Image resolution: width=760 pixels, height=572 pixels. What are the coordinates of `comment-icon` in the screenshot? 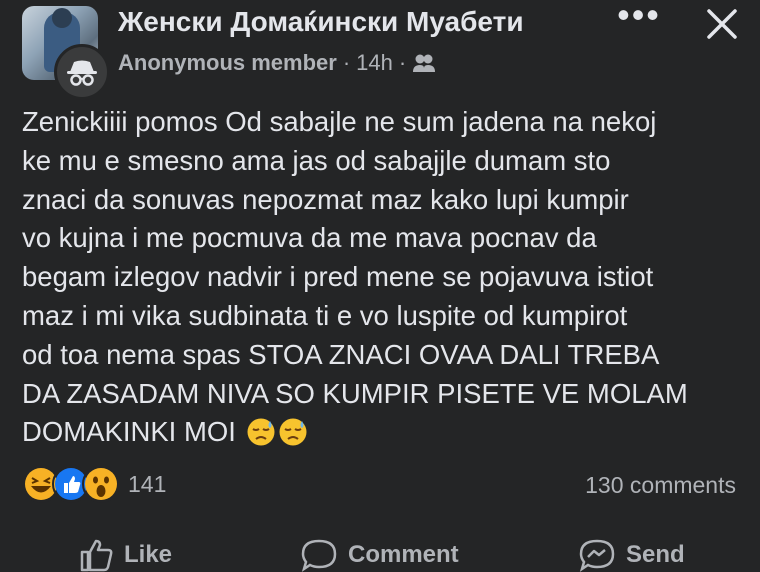 It's located at (319, 555).